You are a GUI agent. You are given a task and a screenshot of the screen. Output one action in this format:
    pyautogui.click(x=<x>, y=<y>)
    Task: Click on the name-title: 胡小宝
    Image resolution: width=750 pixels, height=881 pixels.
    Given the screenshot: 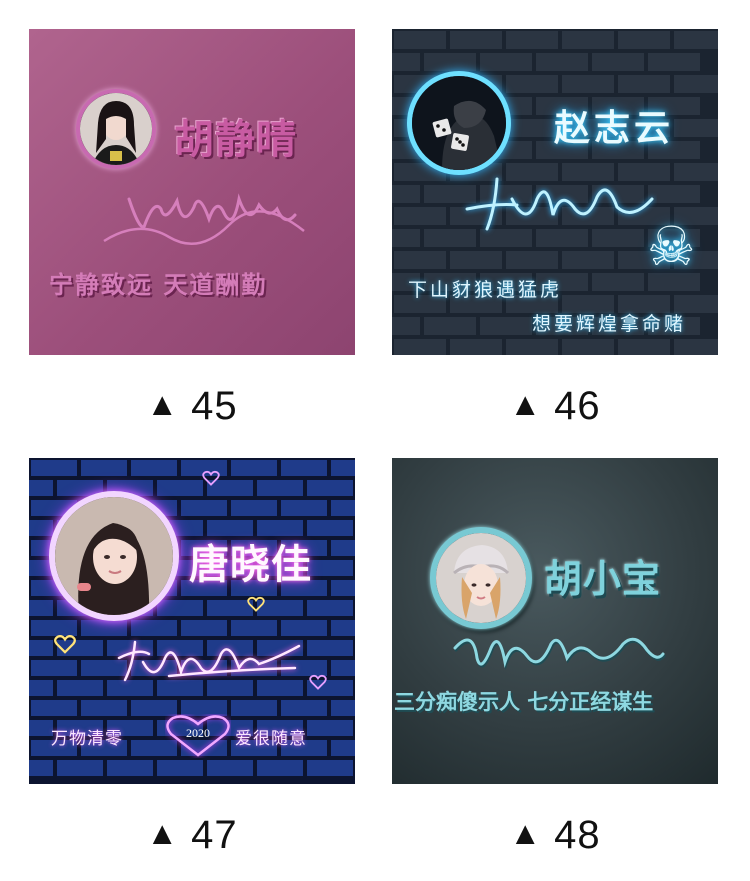 What is the action you would take?
    pyautogui.click(x=603, y=579)
    